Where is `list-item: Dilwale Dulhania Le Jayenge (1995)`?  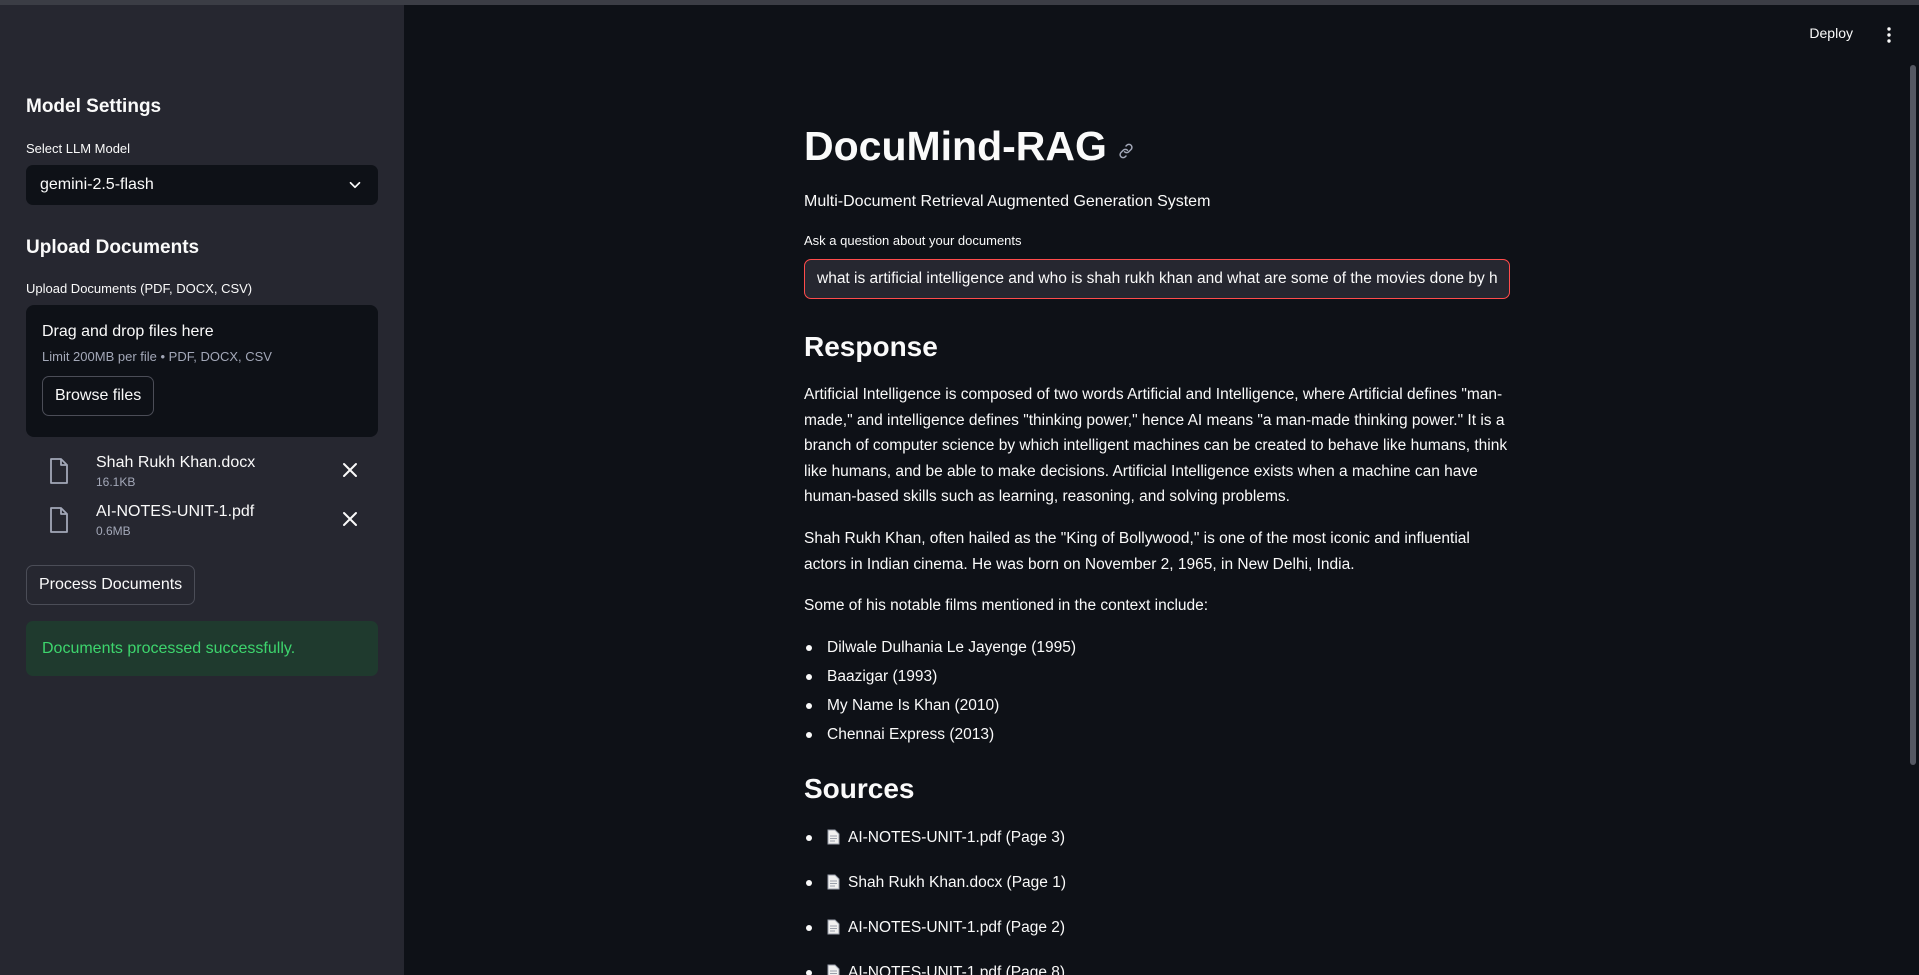 list-item: Dilwale Dulhania Le Jayenge (1995) is located at coordinates (940, 647).